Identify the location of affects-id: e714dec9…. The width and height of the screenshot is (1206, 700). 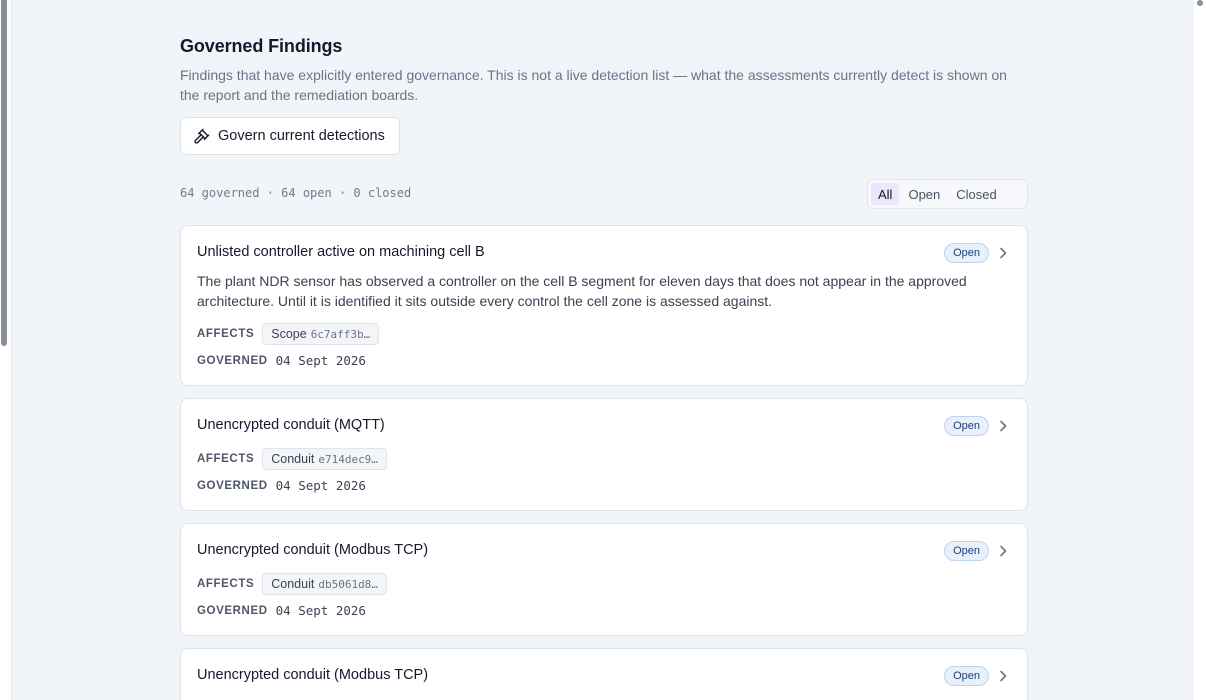
(348, 459).